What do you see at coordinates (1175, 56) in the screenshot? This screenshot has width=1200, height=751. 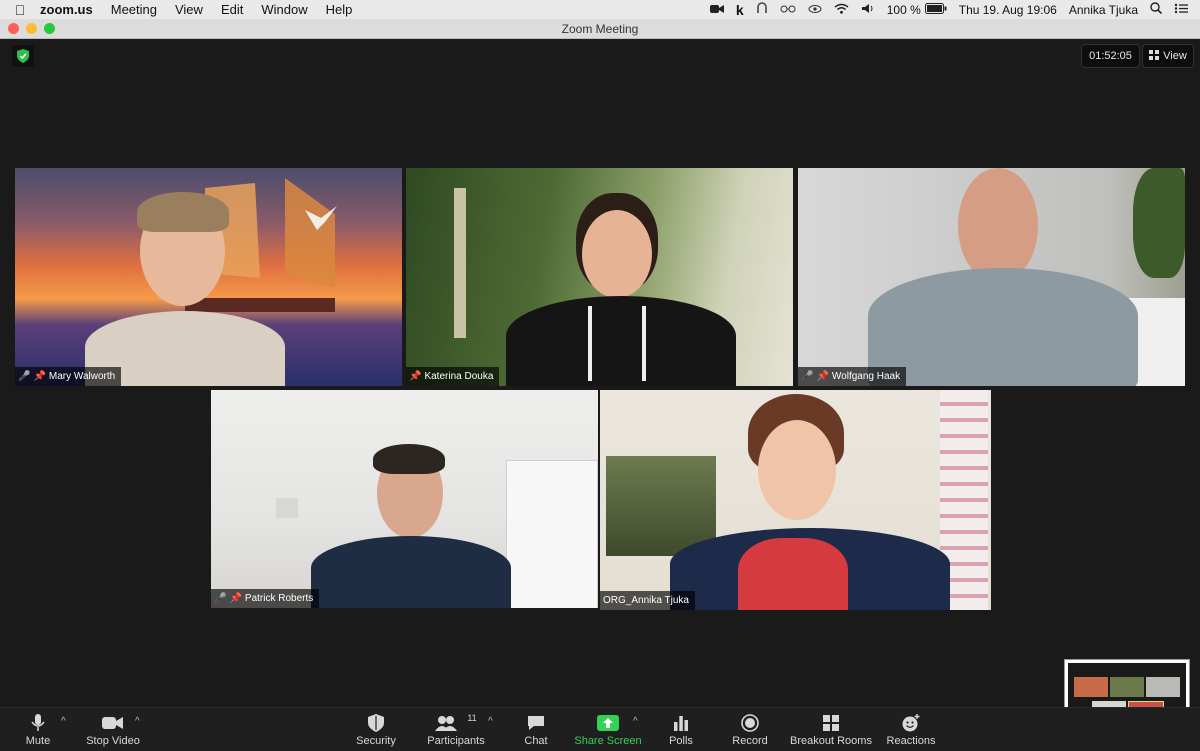 I see `view-button-label: View` at bounding box center [1175, 56].